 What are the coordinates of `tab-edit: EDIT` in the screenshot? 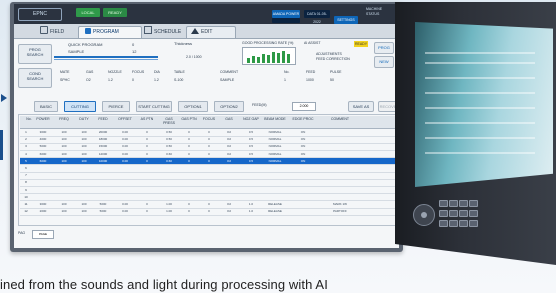 It's located at (211, 32).